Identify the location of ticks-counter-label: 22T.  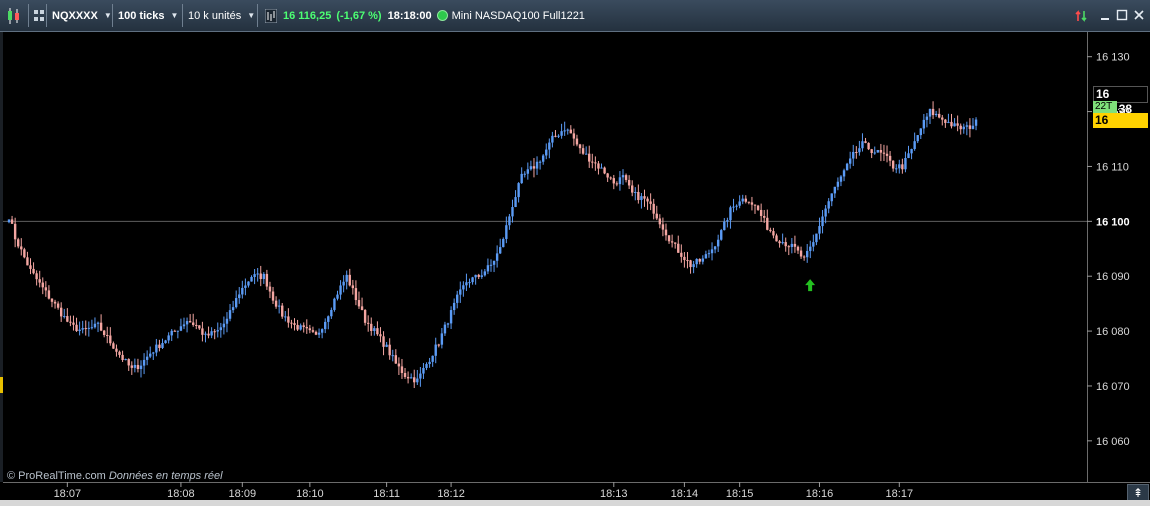
(1105, 107).